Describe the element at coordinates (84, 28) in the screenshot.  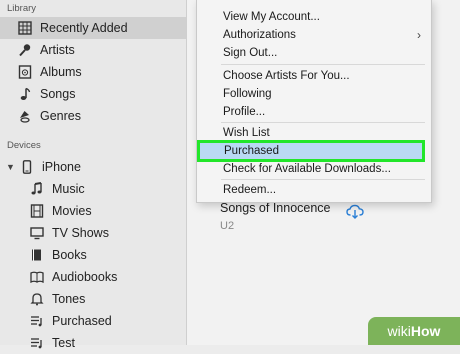
I see `sidebar-item-label: Recently Added` at that location.